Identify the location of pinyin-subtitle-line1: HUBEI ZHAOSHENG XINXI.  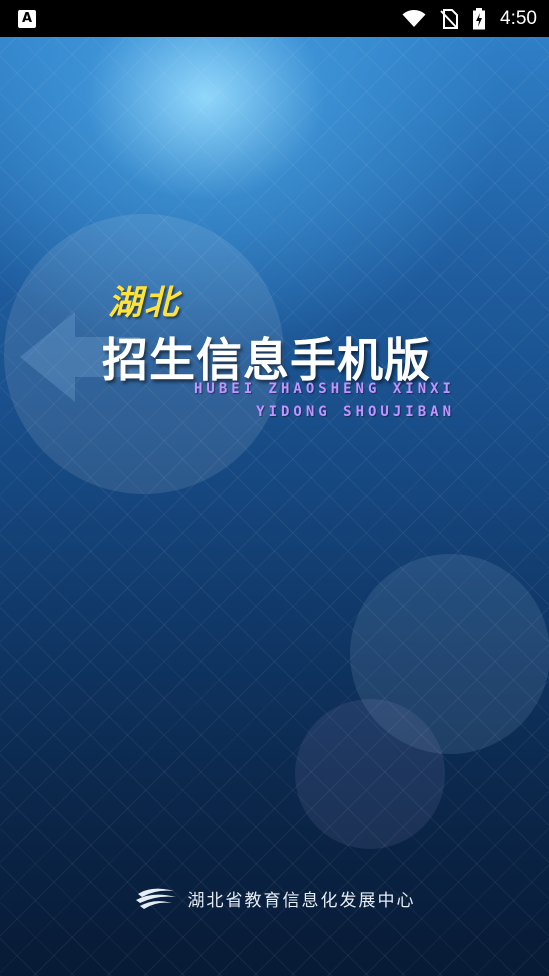
(324, 389).